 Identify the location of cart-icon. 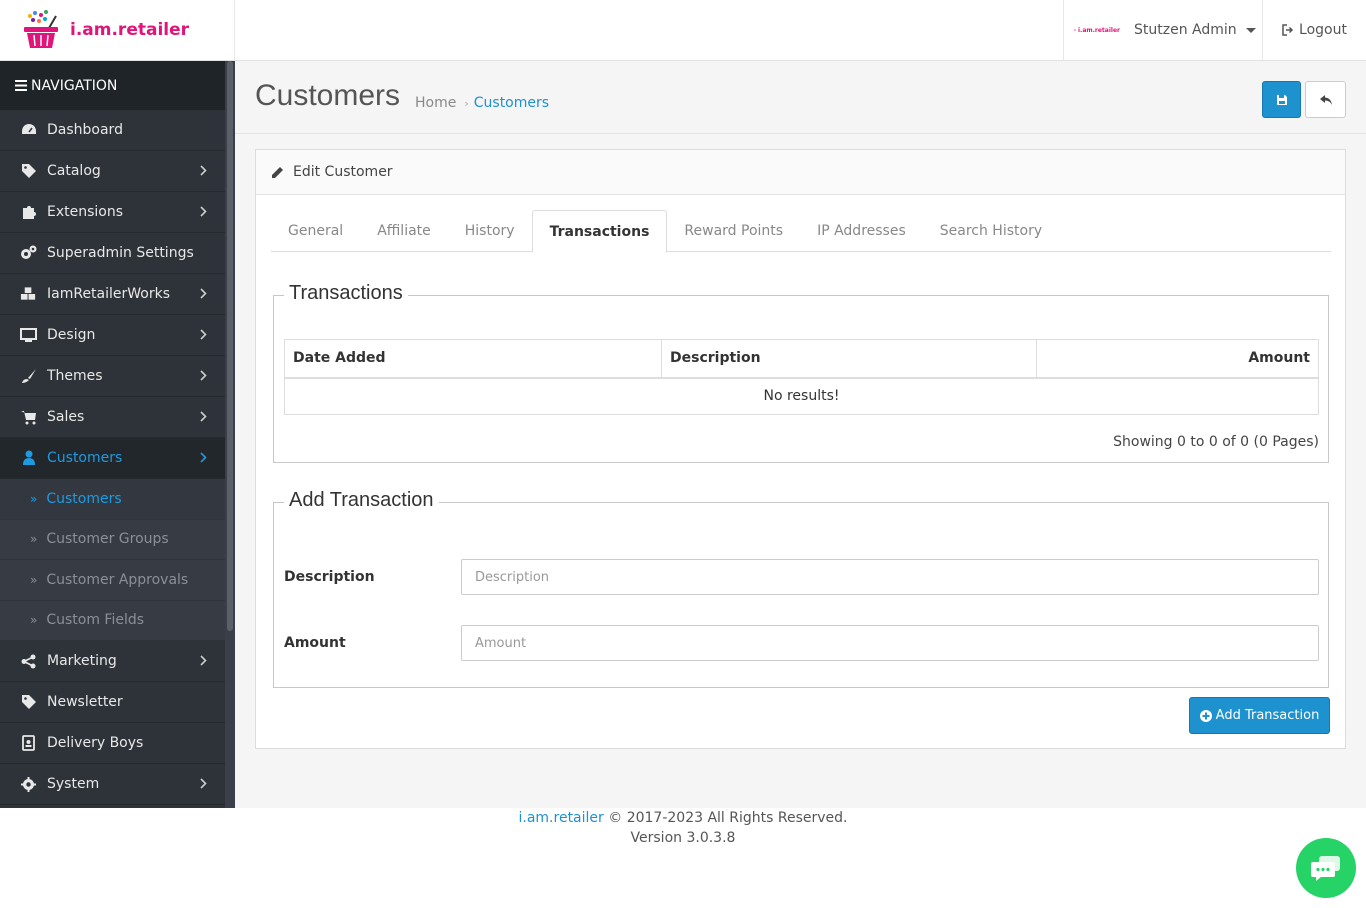
(28, 417).